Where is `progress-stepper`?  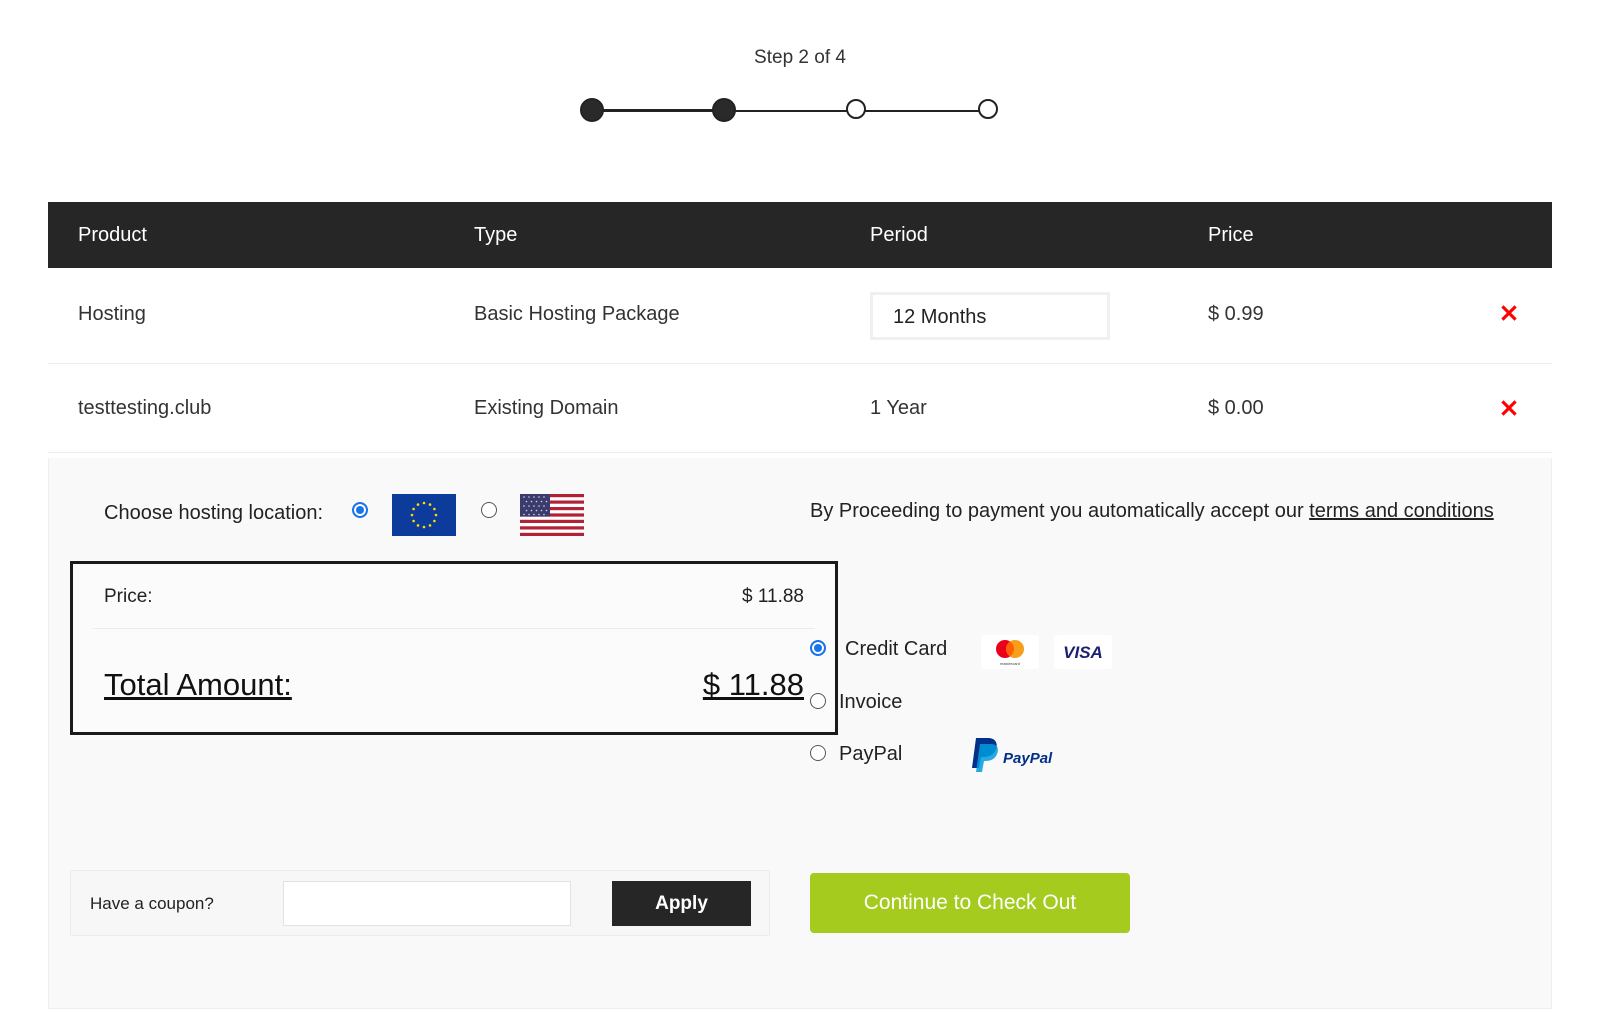 progress-stepper is located at coordinates (790, 110).